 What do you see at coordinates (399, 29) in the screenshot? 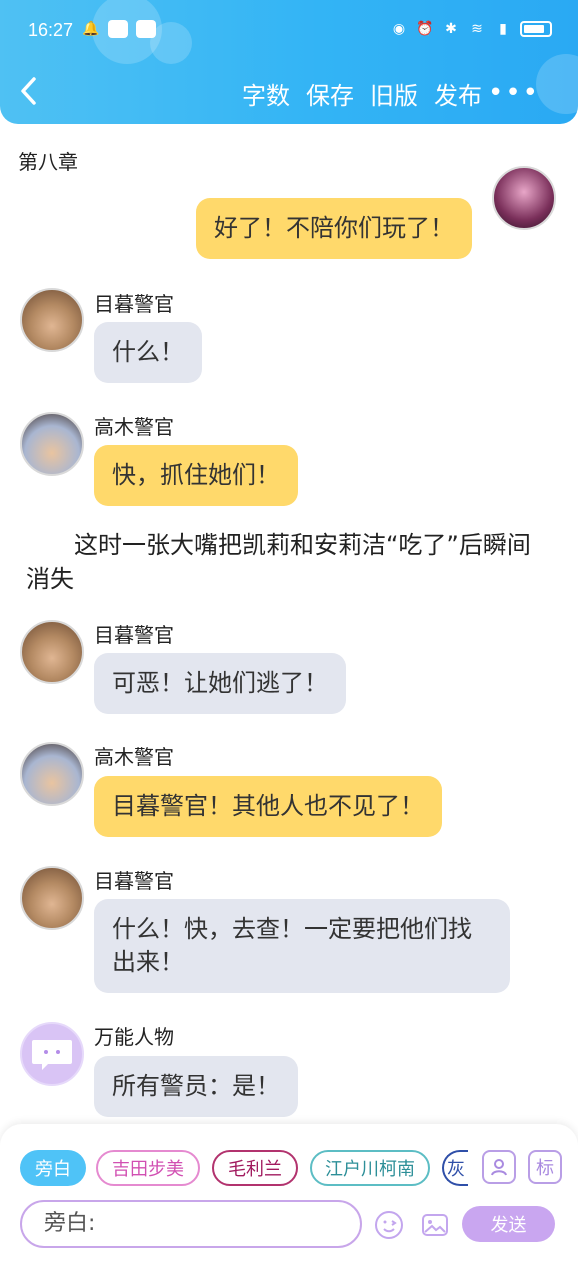
I see `eye-icon: ◉` at bounding box center [399, 29].